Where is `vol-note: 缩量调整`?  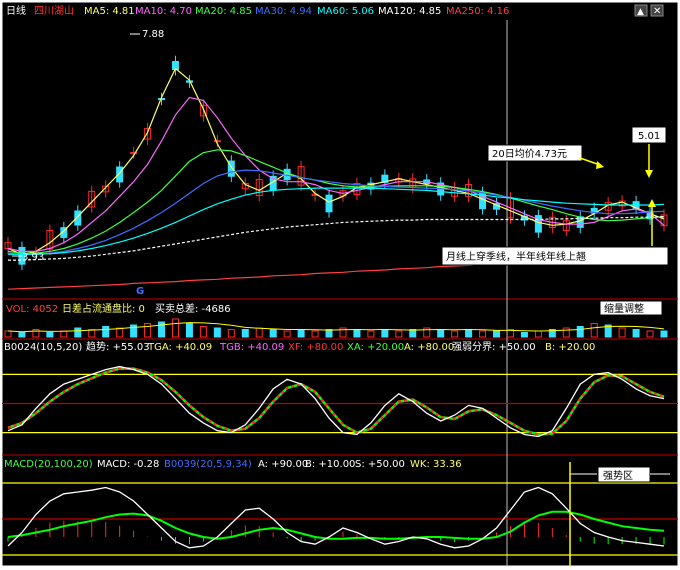
vol-note: 缩量调整 is located at coordinates (624, 308).